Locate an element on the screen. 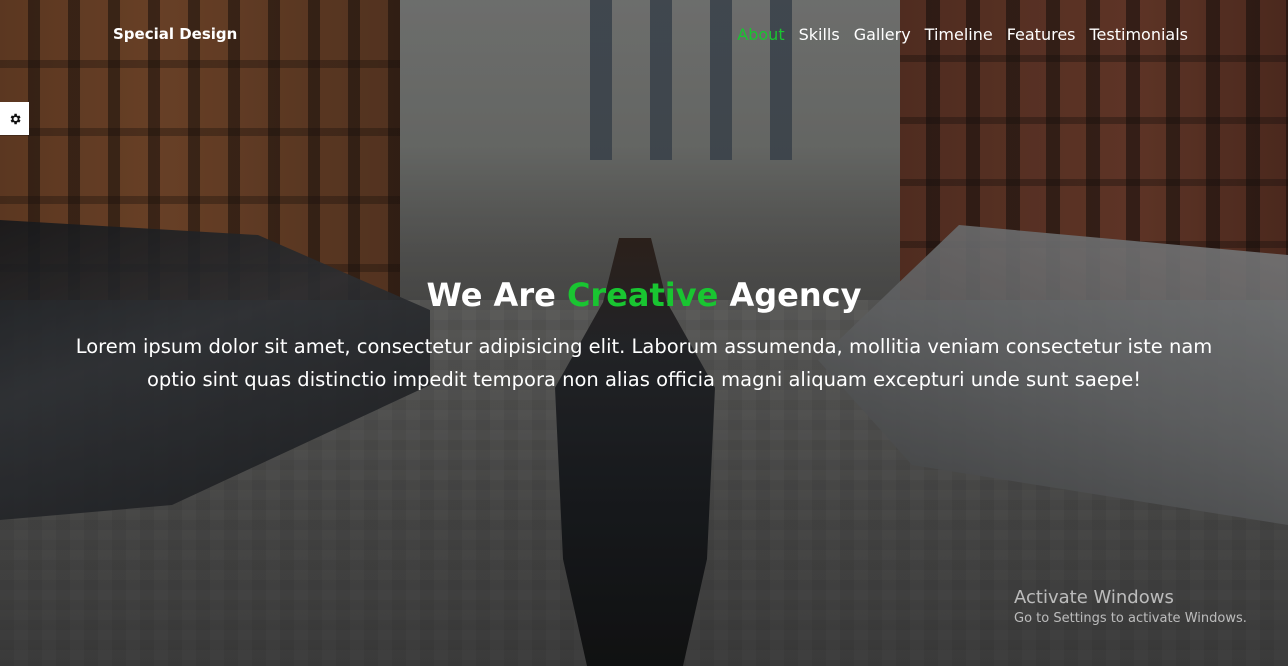 The height and width of the screenshot is (666, 1288). settings-toggle-button is located at coordinates (14, 118).